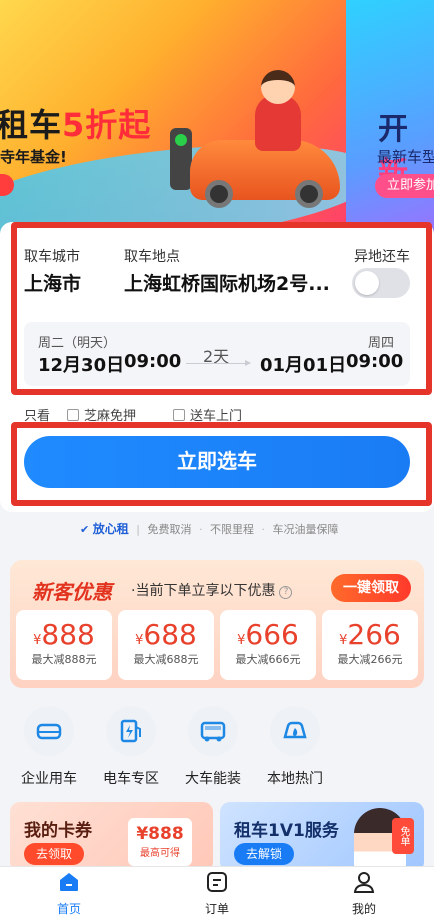 This screenshot has width=434, height=921. Describe the element at coordinates (58, 831) in the screenshot. I see `my-coupons-title: 我的卡券` at that location.